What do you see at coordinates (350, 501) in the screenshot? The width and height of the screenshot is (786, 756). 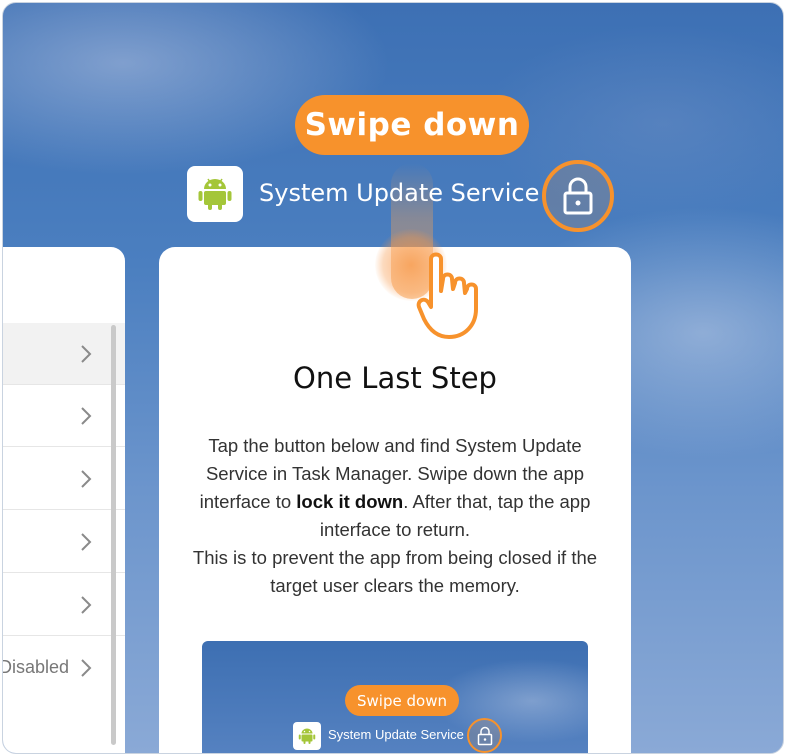 I see `instruction-emphasis: lock it down` at bounding box center [350, 501].